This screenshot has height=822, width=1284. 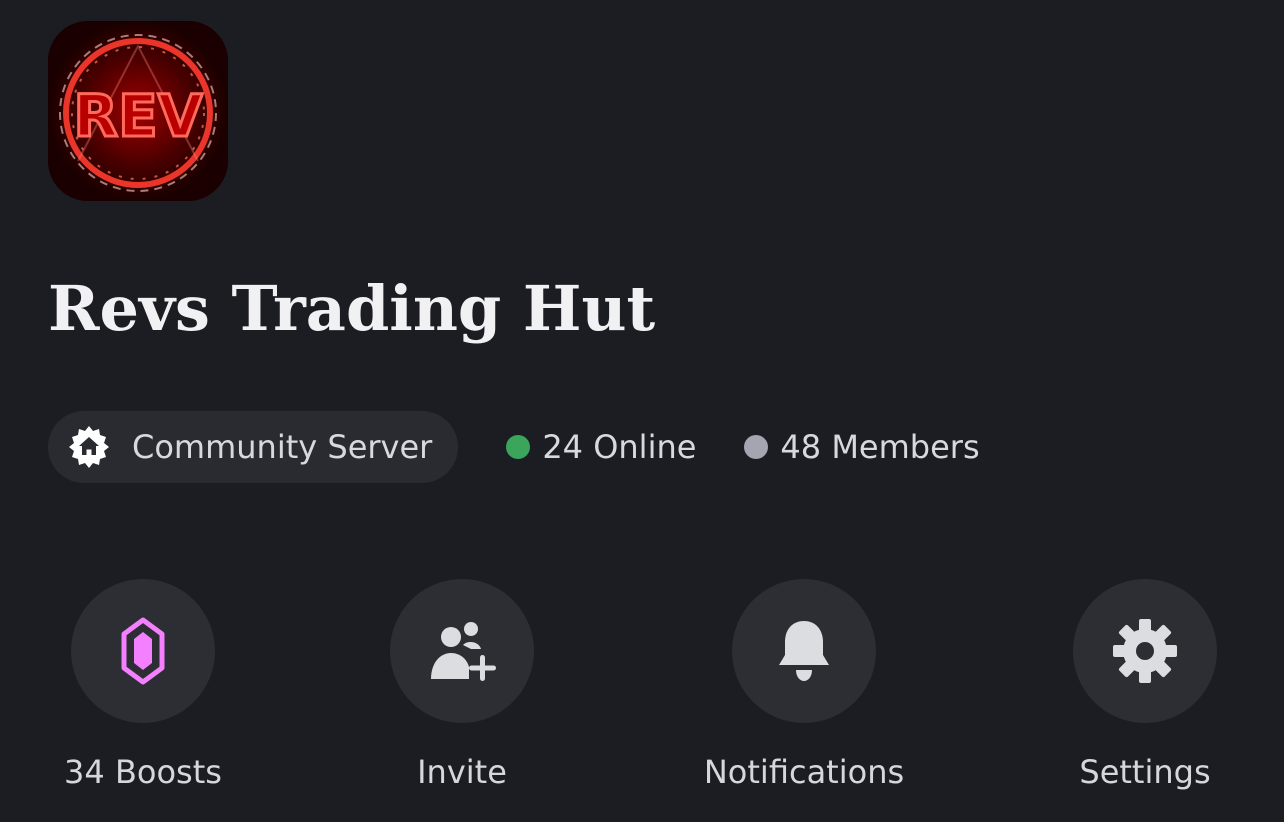 I want to click on server-info-row: Community Server 24 Online 48 Members, so click(x=514, y=447).